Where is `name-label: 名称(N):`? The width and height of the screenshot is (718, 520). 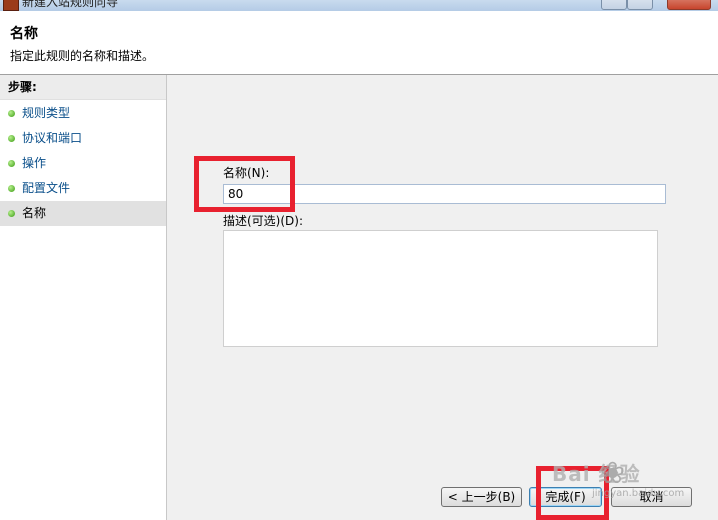 name-label: 名称(N): is located at coordinates (246, 173).